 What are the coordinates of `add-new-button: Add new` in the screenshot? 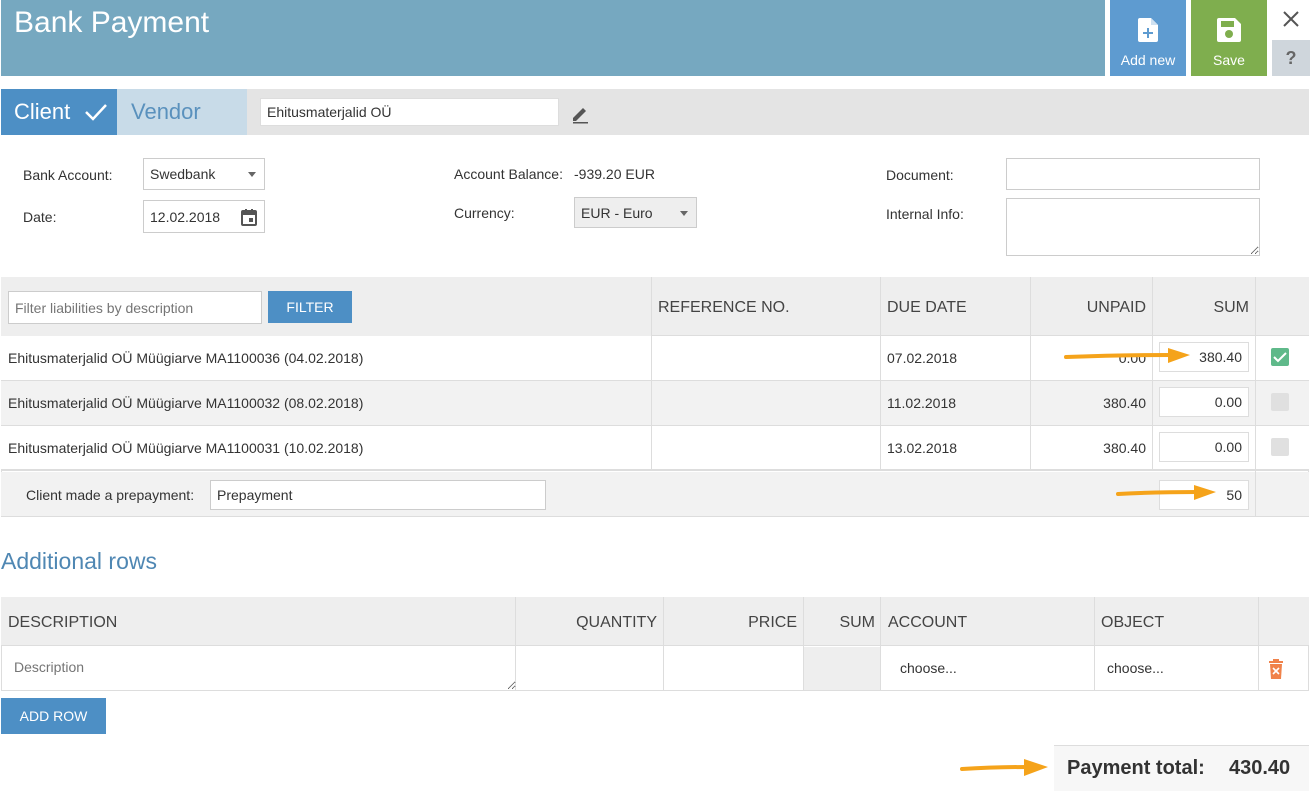 It's located at (1148, 38).